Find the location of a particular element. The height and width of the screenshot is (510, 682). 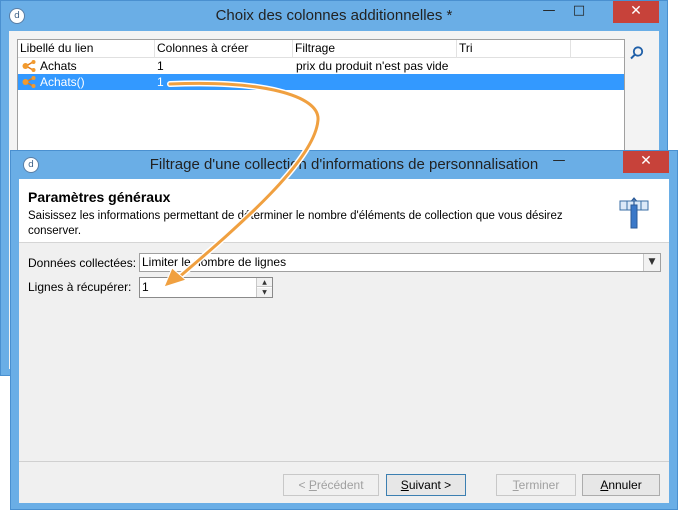

previous-button: < Précédent is located at coordinates (331, 485).